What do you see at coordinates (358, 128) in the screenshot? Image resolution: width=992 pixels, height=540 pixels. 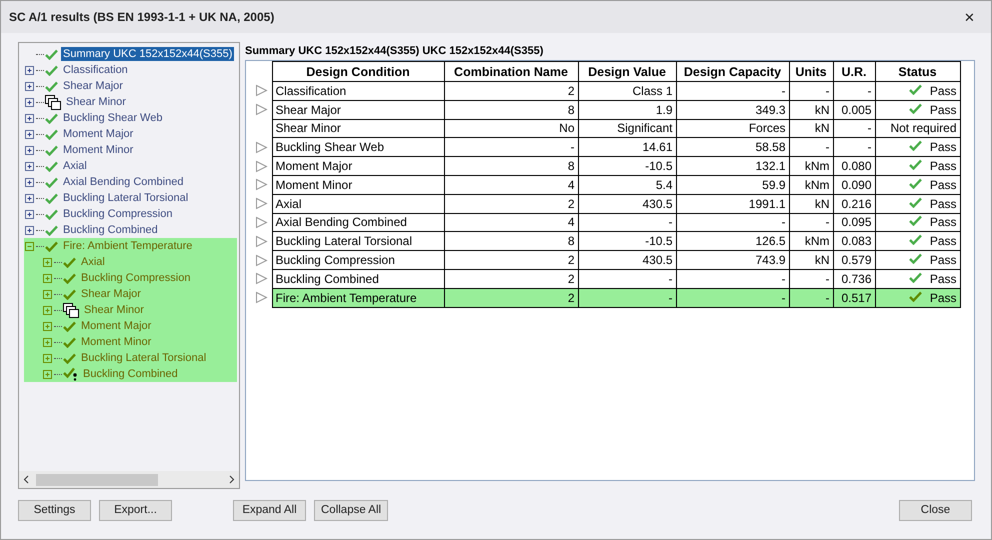 I see `table-cell: Shear Minor` at bounding box center [358, 128].